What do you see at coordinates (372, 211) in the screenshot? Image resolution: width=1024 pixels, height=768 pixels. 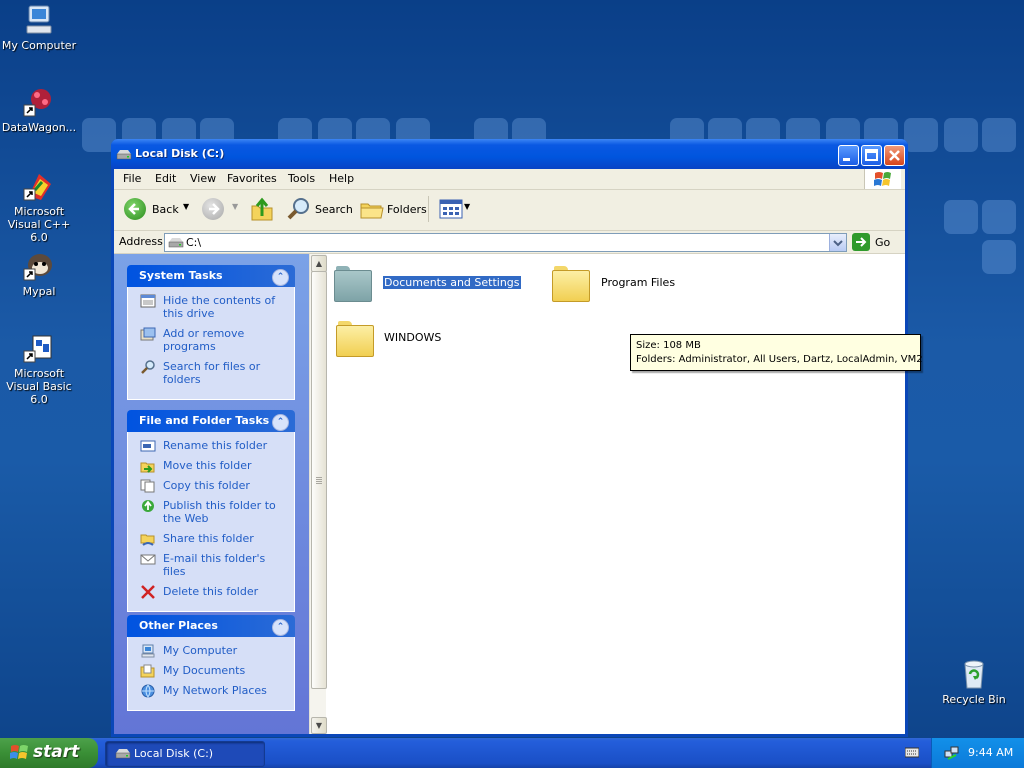 I see `folders-icon` at bounding box center [372, 211].